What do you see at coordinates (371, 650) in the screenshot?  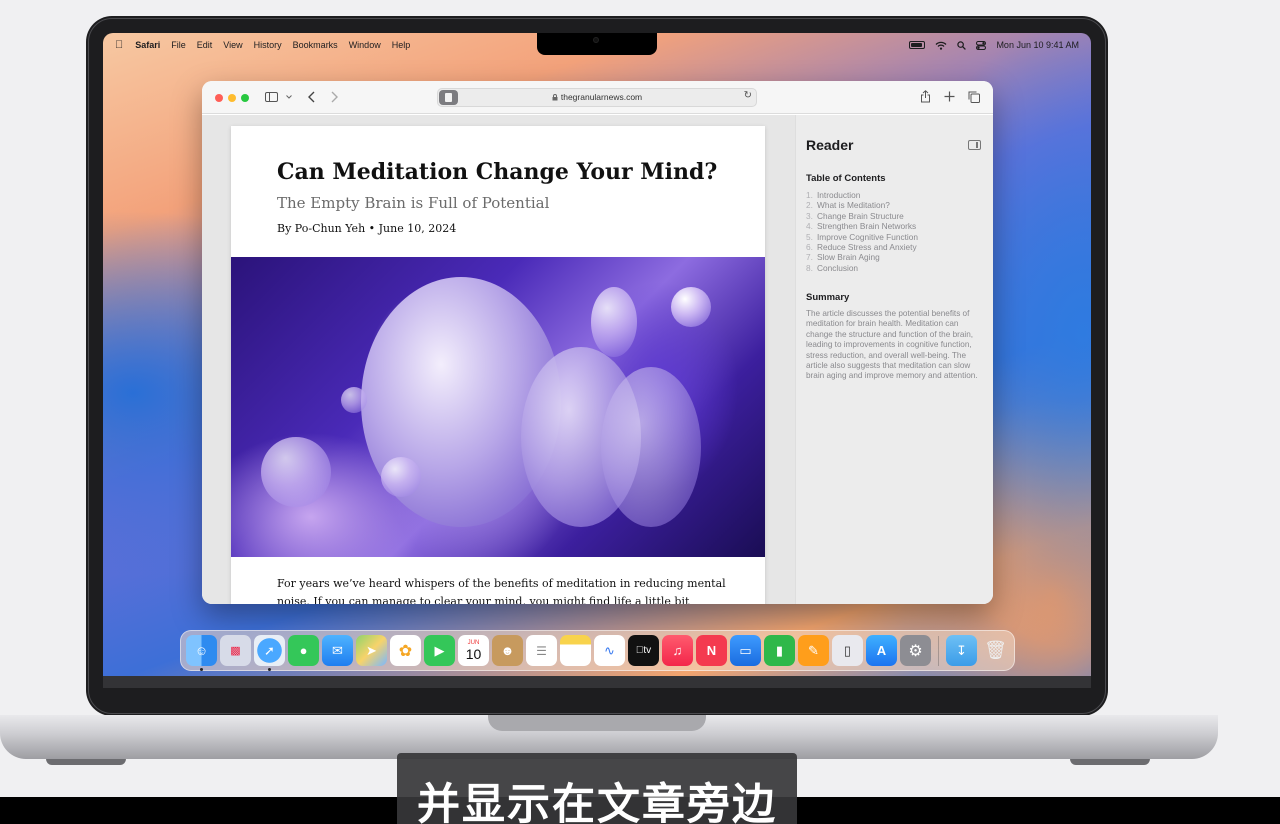 I see `maps-icon: ➤` at bounding box center [371, 650].